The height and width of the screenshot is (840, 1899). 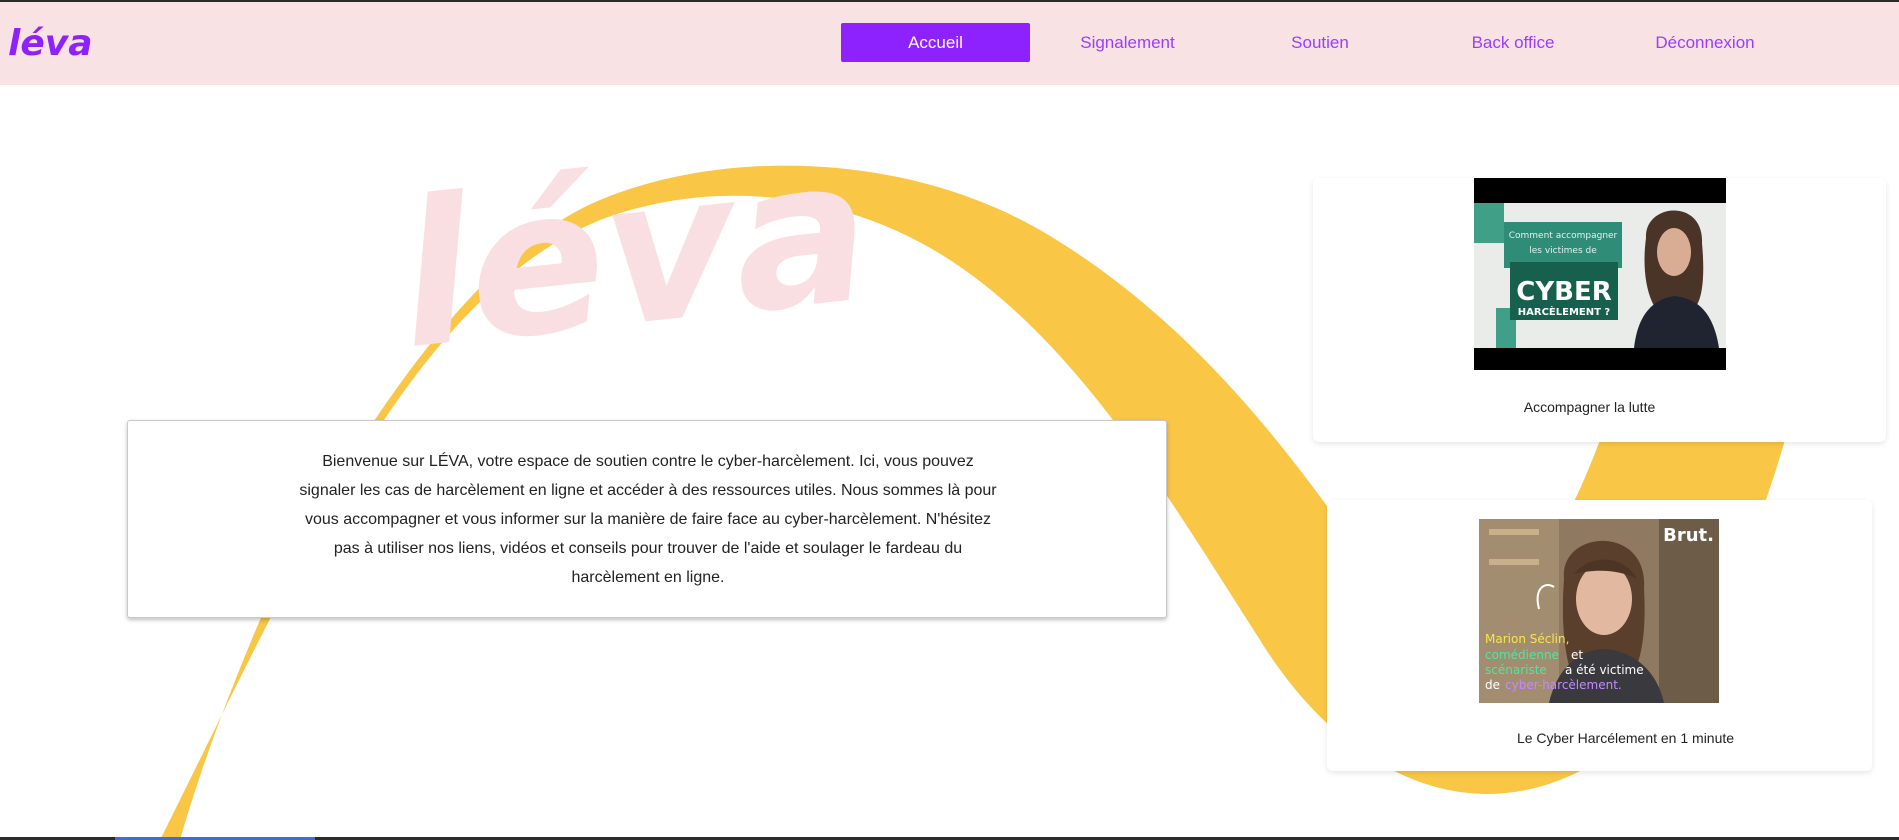 I want to click on svg-text: cyber-harcèlement., so click(x=1563, y=685).